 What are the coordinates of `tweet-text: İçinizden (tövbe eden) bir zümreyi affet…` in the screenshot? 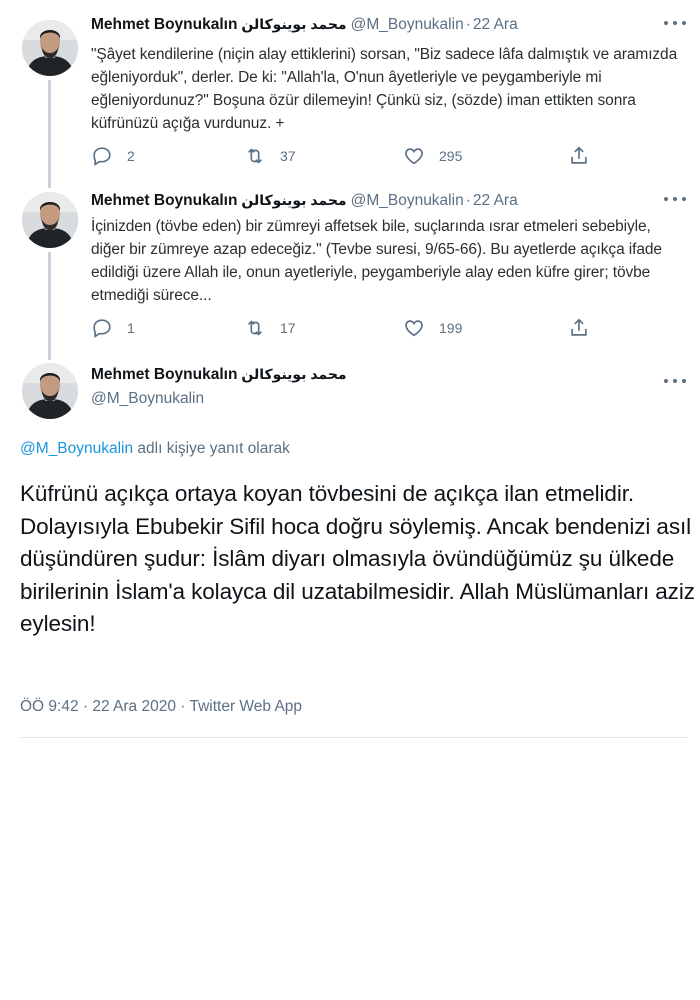 It's located at (376, 261).